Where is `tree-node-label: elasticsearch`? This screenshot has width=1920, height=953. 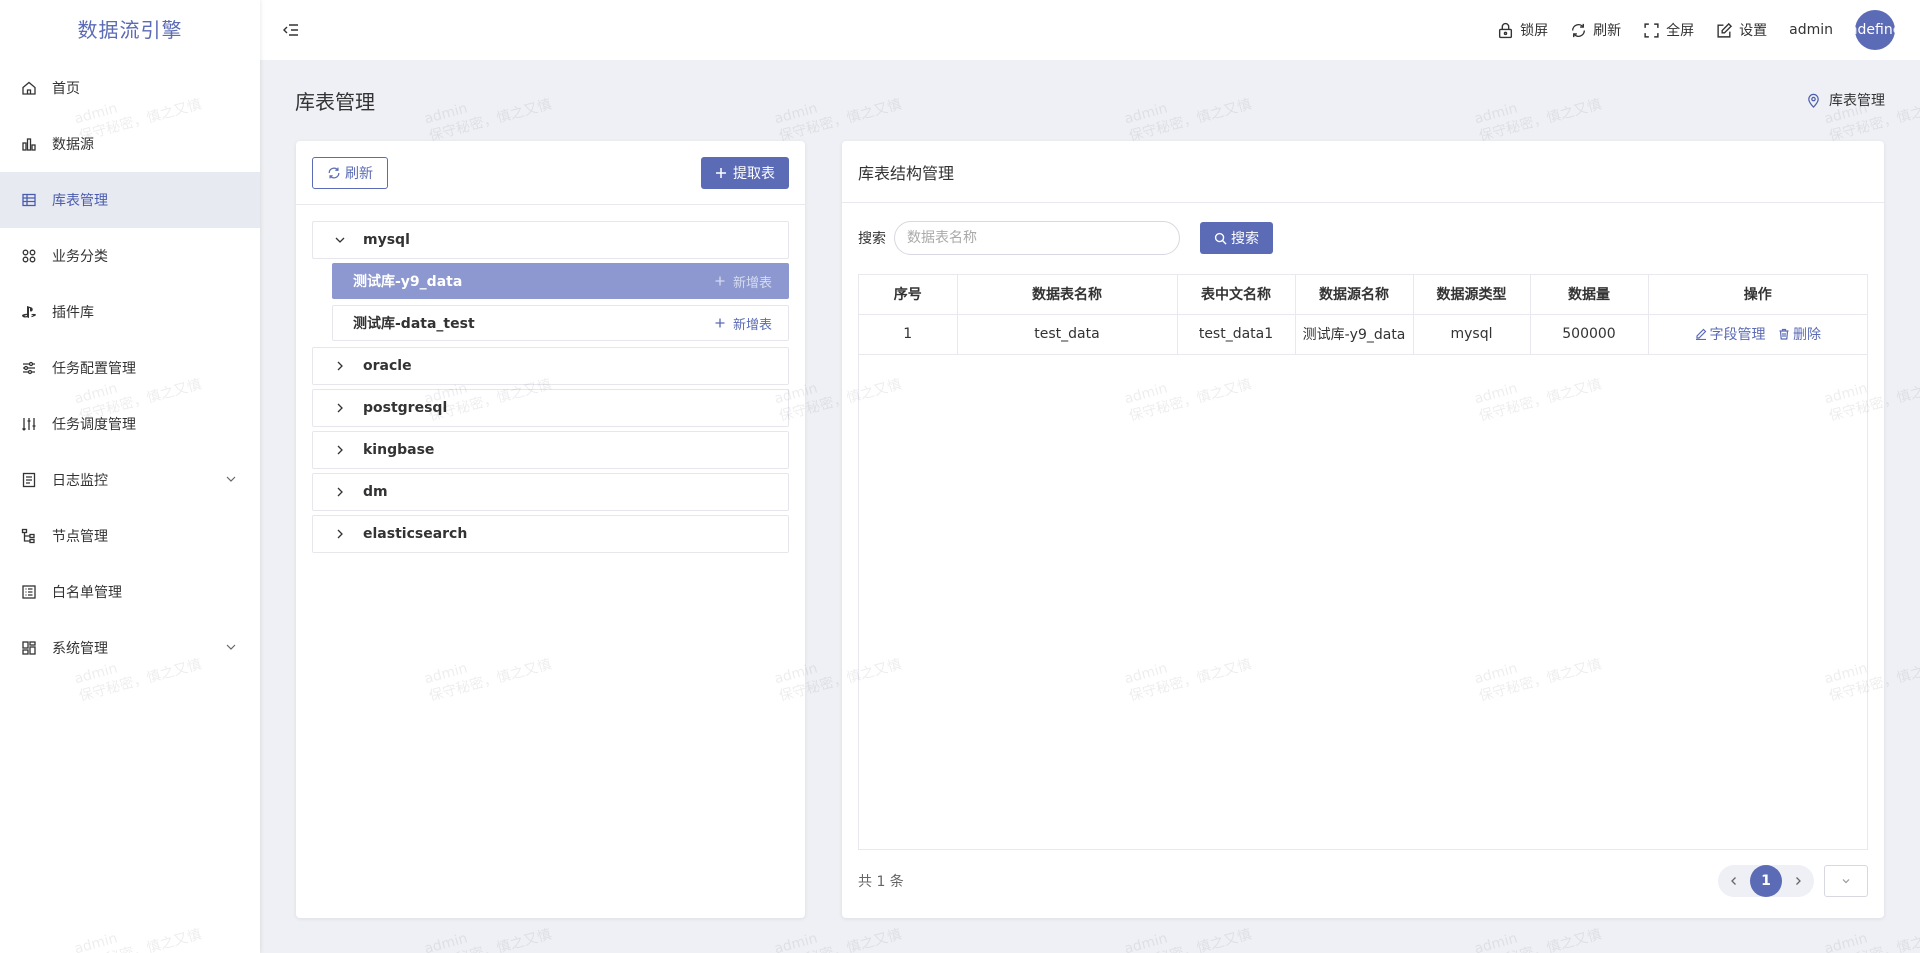 tree-node-label: elasticsearch is located at coordinates (415, 534).